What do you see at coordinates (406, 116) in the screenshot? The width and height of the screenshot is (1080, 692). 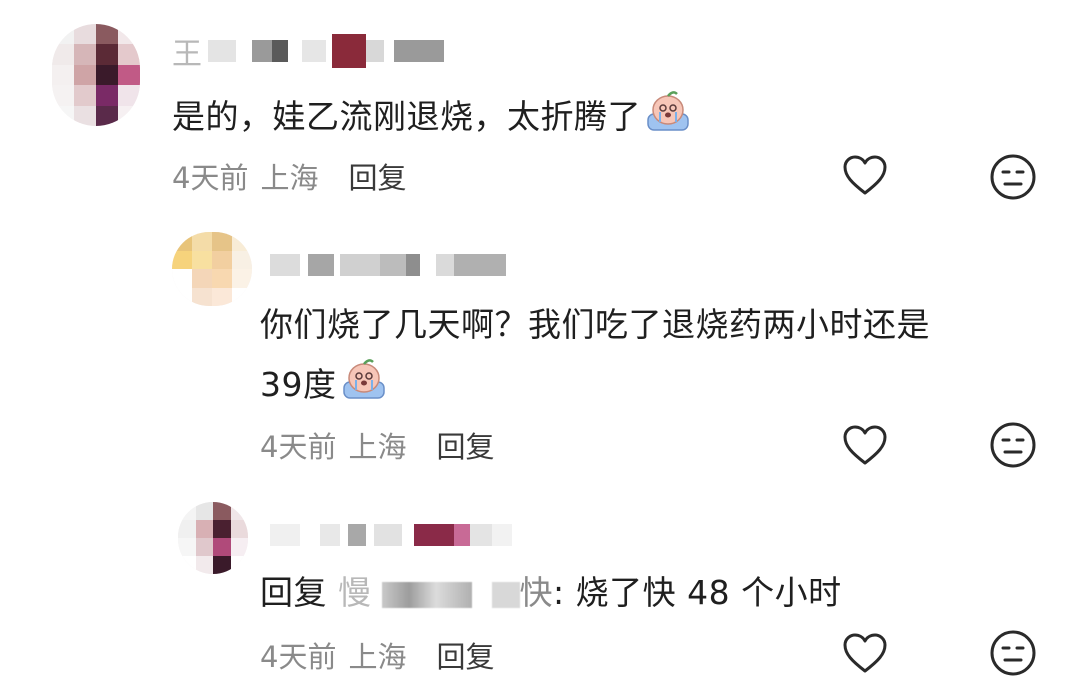 I see `comment-text-content: 是的，娃乙流刚退烧，太折腾了` at bounding box center [406, 116].